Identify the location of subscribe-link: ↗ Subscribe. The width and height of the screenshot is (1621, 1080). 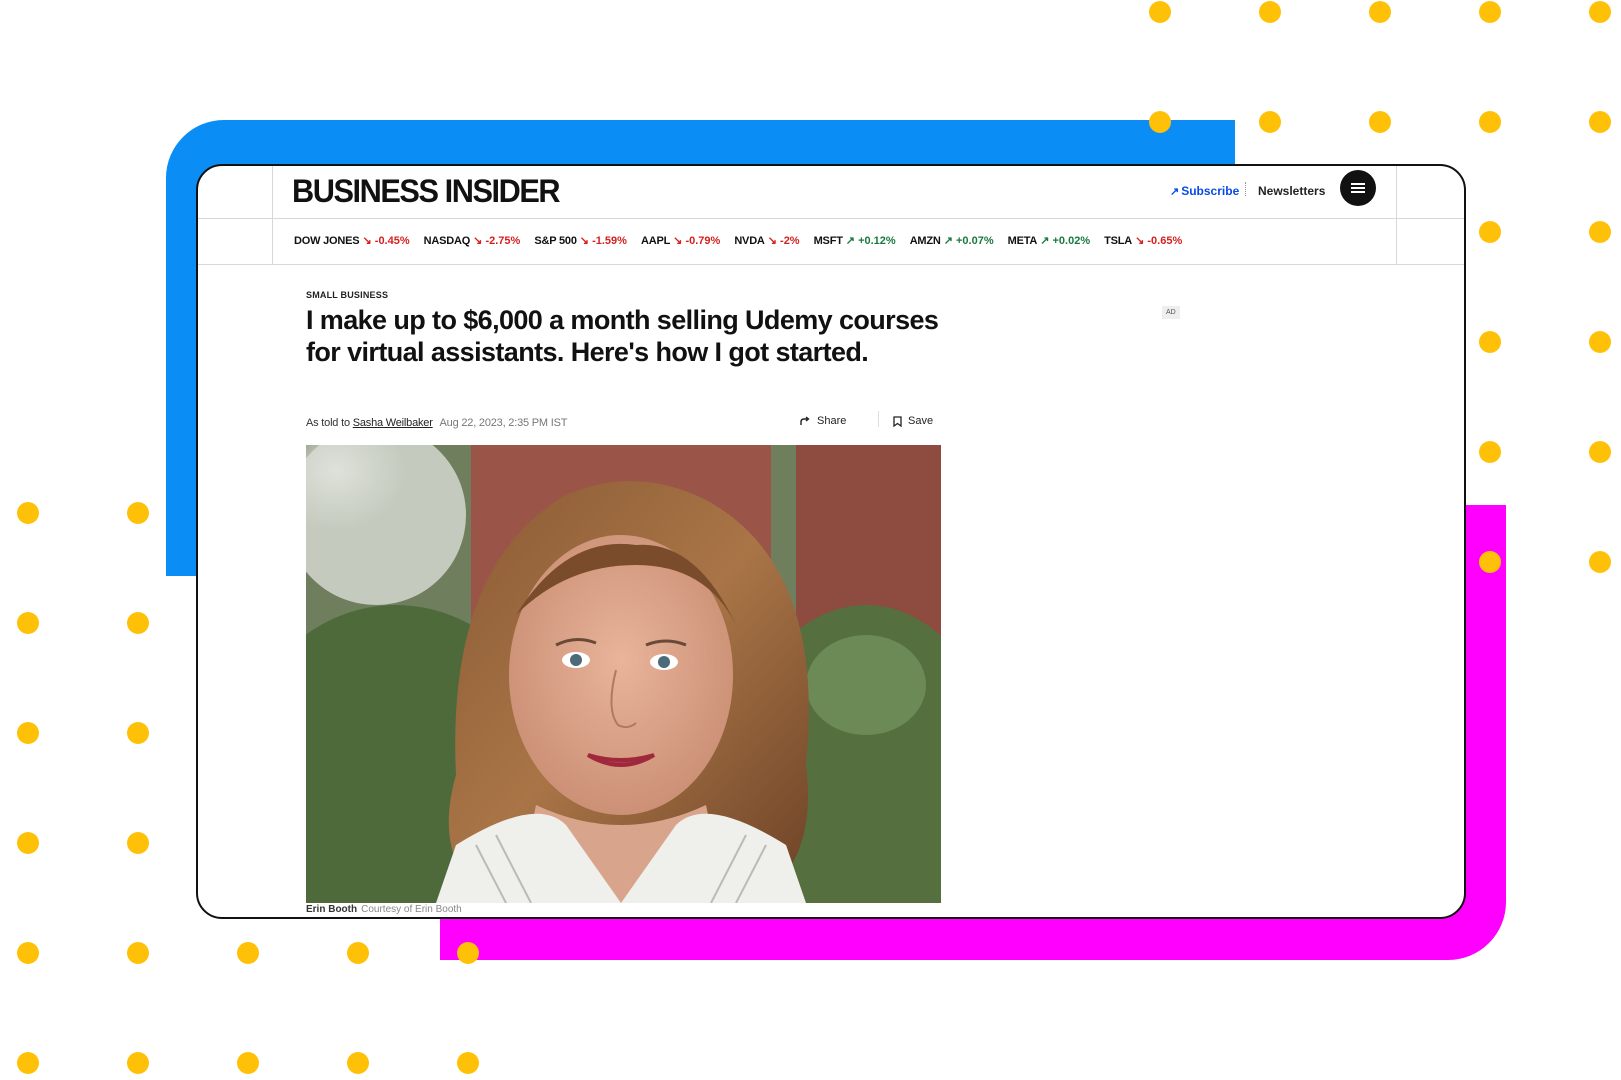
(1204, 191).